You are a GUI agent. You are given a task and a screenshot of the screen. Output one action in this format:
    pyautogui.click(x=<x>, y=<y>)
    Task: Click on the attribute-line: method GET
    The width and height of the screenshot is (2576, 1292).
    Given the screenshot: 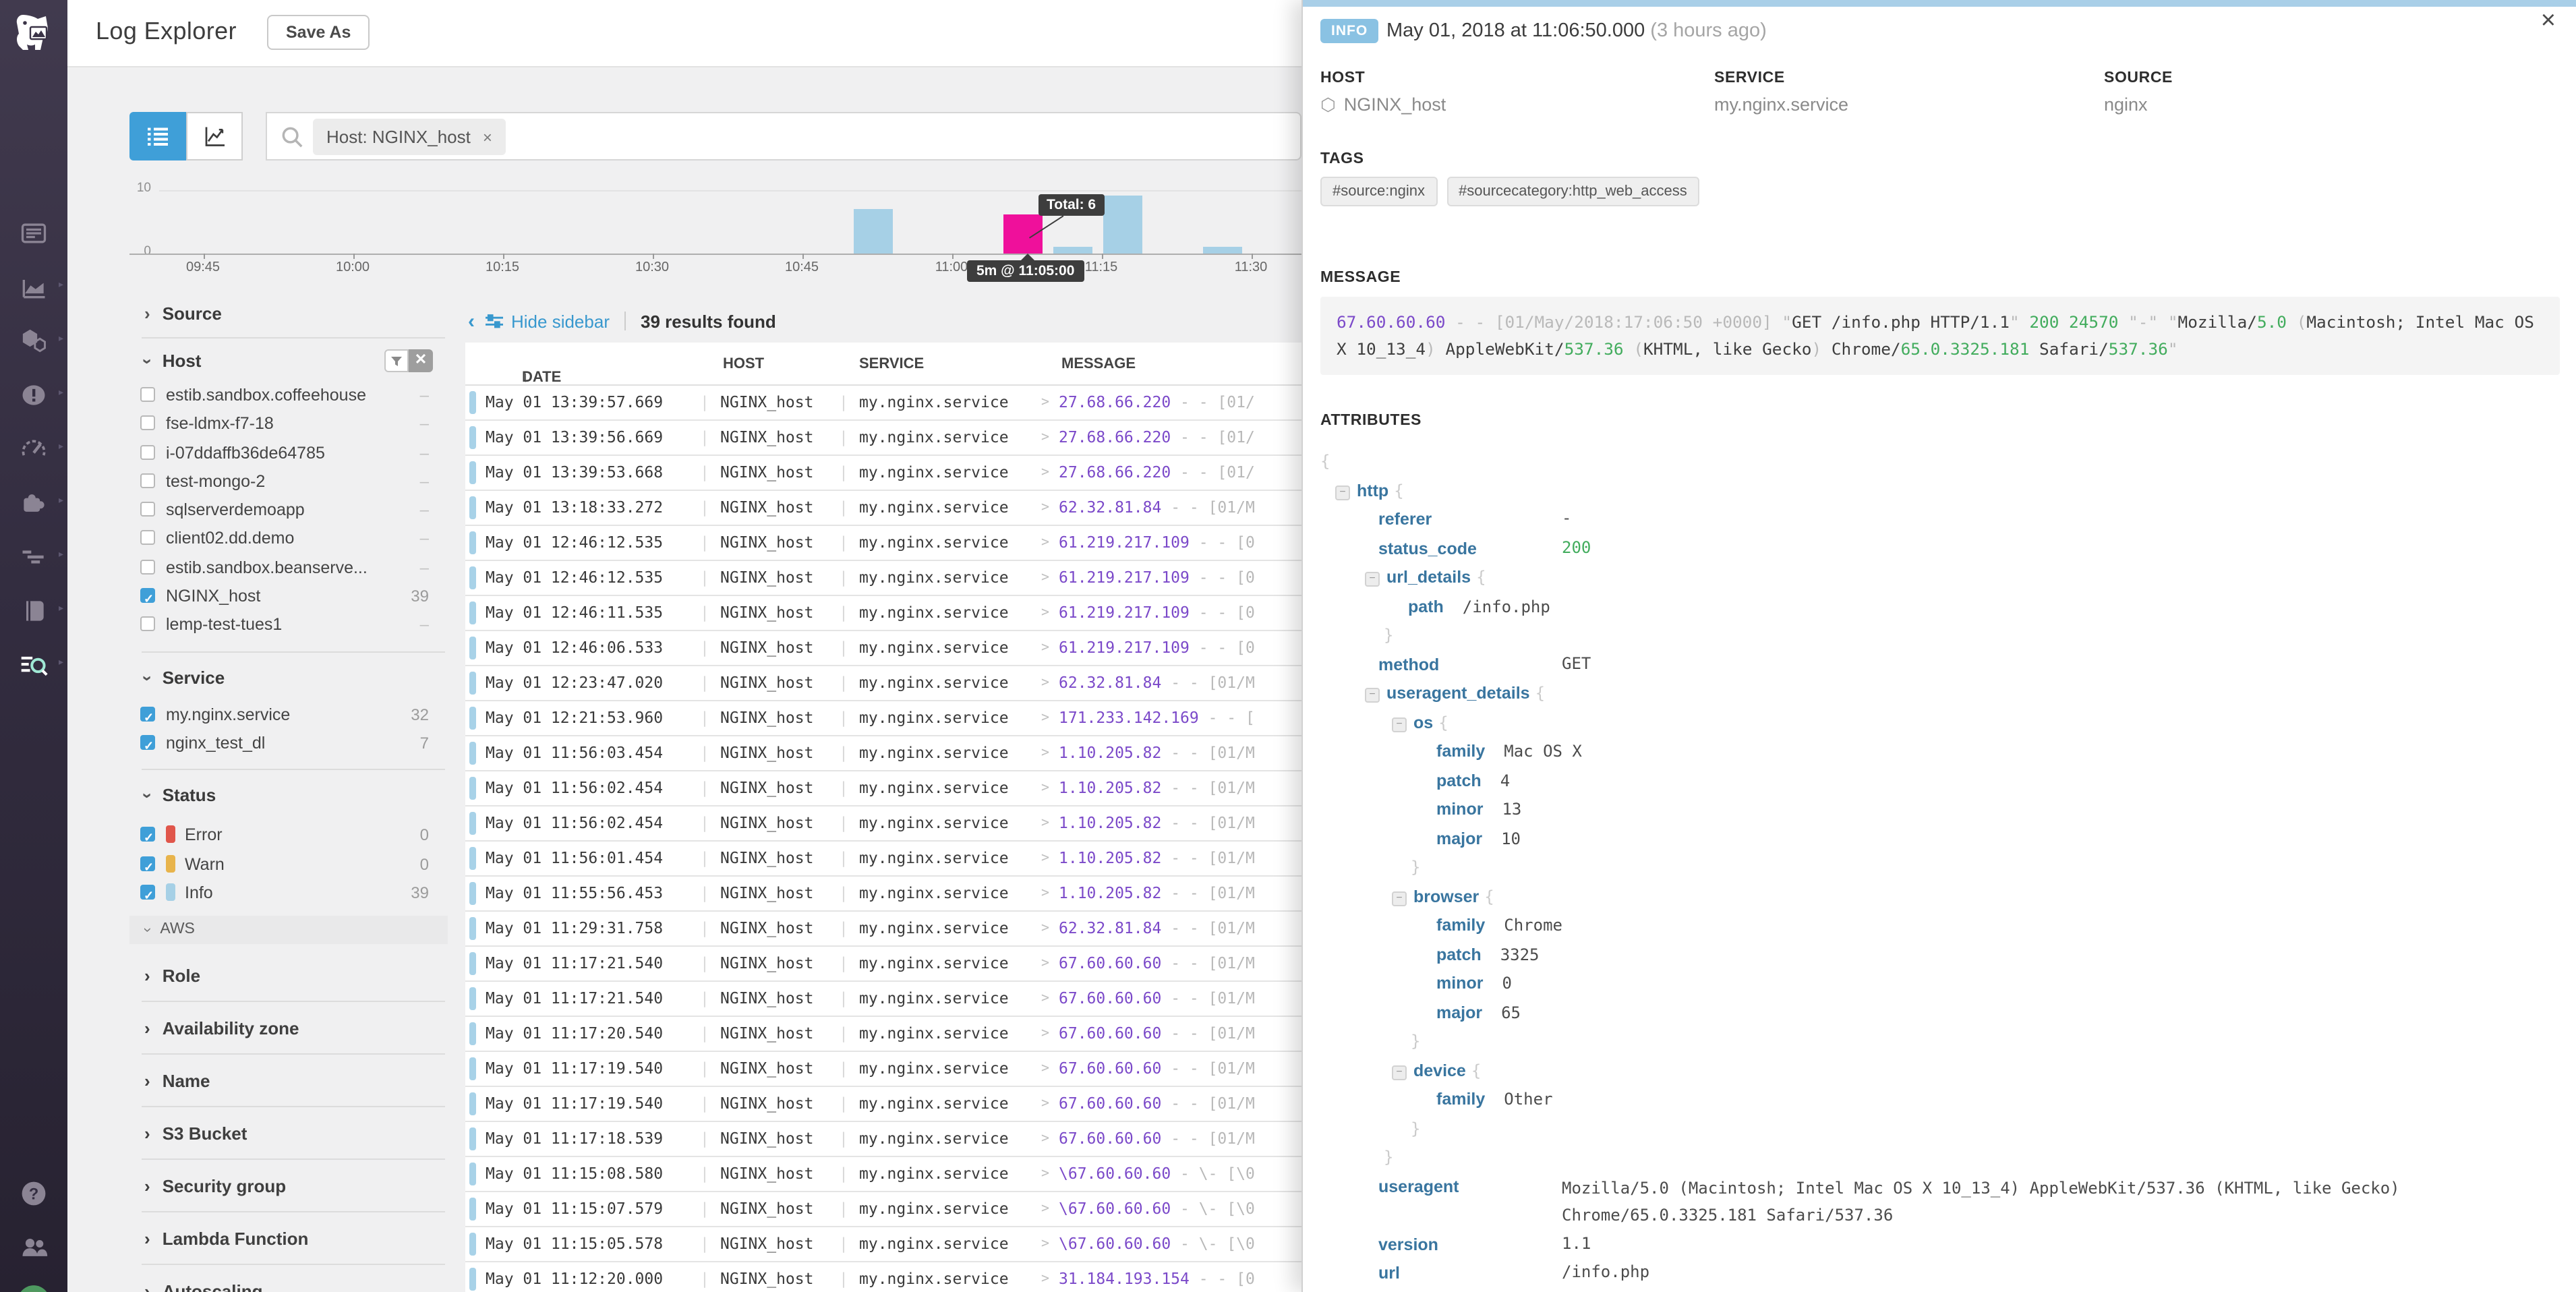 What is the action you would take?
    pyautogui.click(x=1941, y=664)
    